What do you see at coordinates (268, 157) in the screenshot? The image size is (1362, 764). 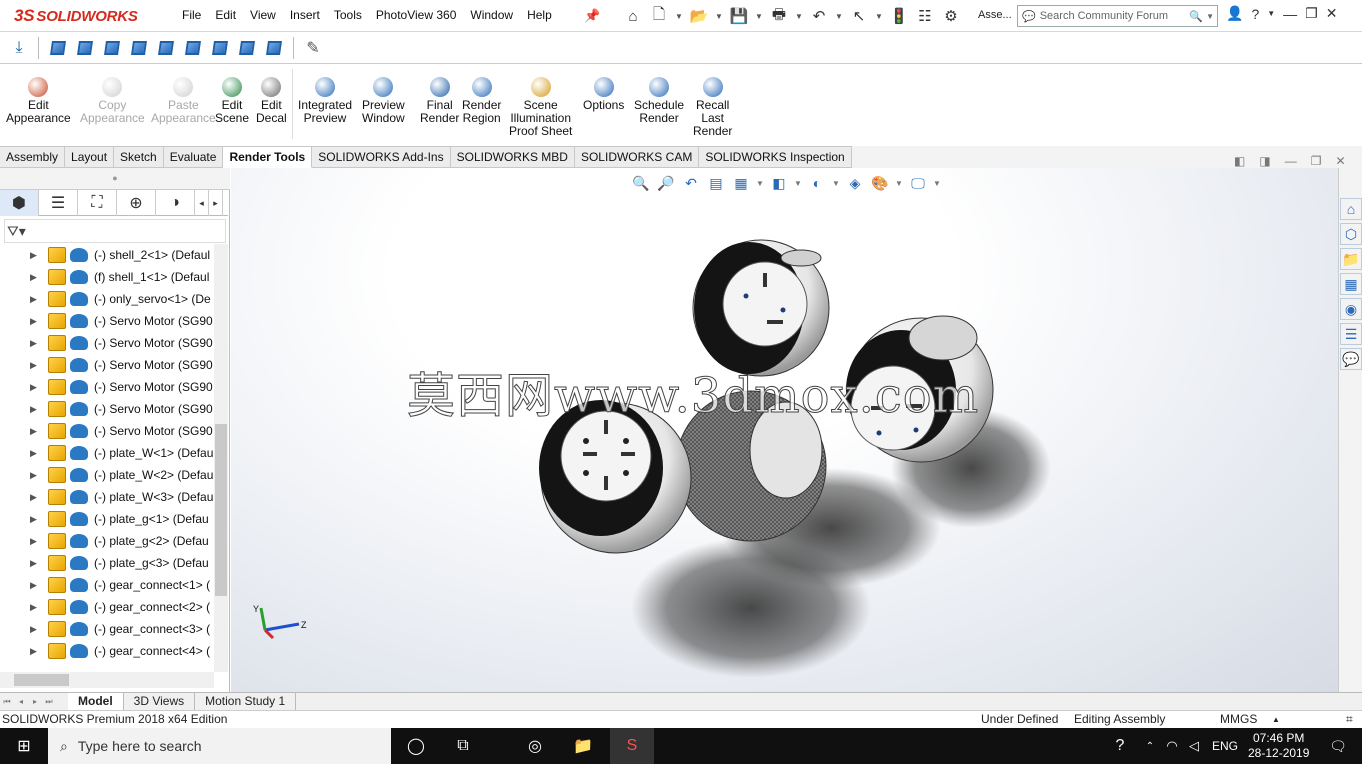 I see `tab-render-tools: Render Tools` at bounding box center [268, 157].